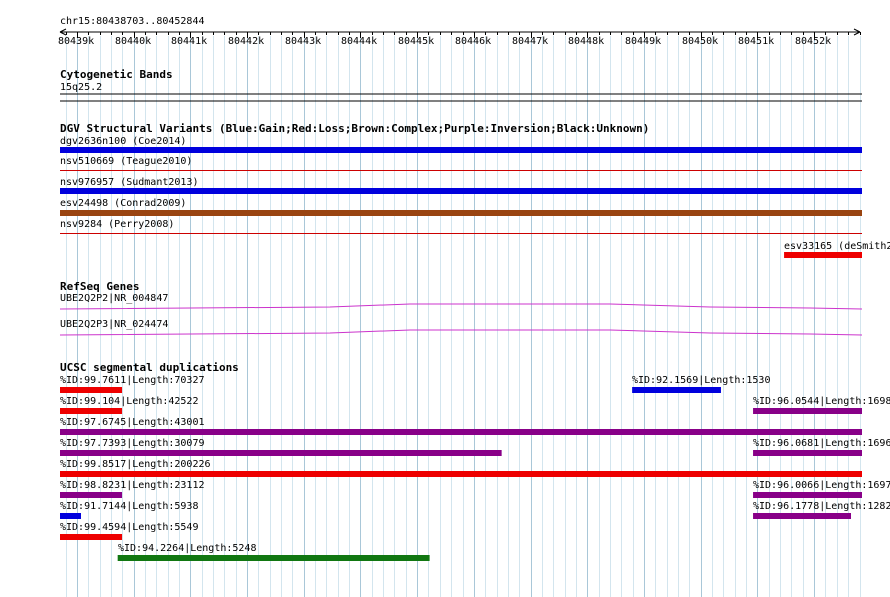 The image size is (890, 597). What do you see at coordinates (114, 324) in the screenshot?
I see `refseq-gene-label: UBE2Q2P3|NR_024474` at bounding box center [114, 324].